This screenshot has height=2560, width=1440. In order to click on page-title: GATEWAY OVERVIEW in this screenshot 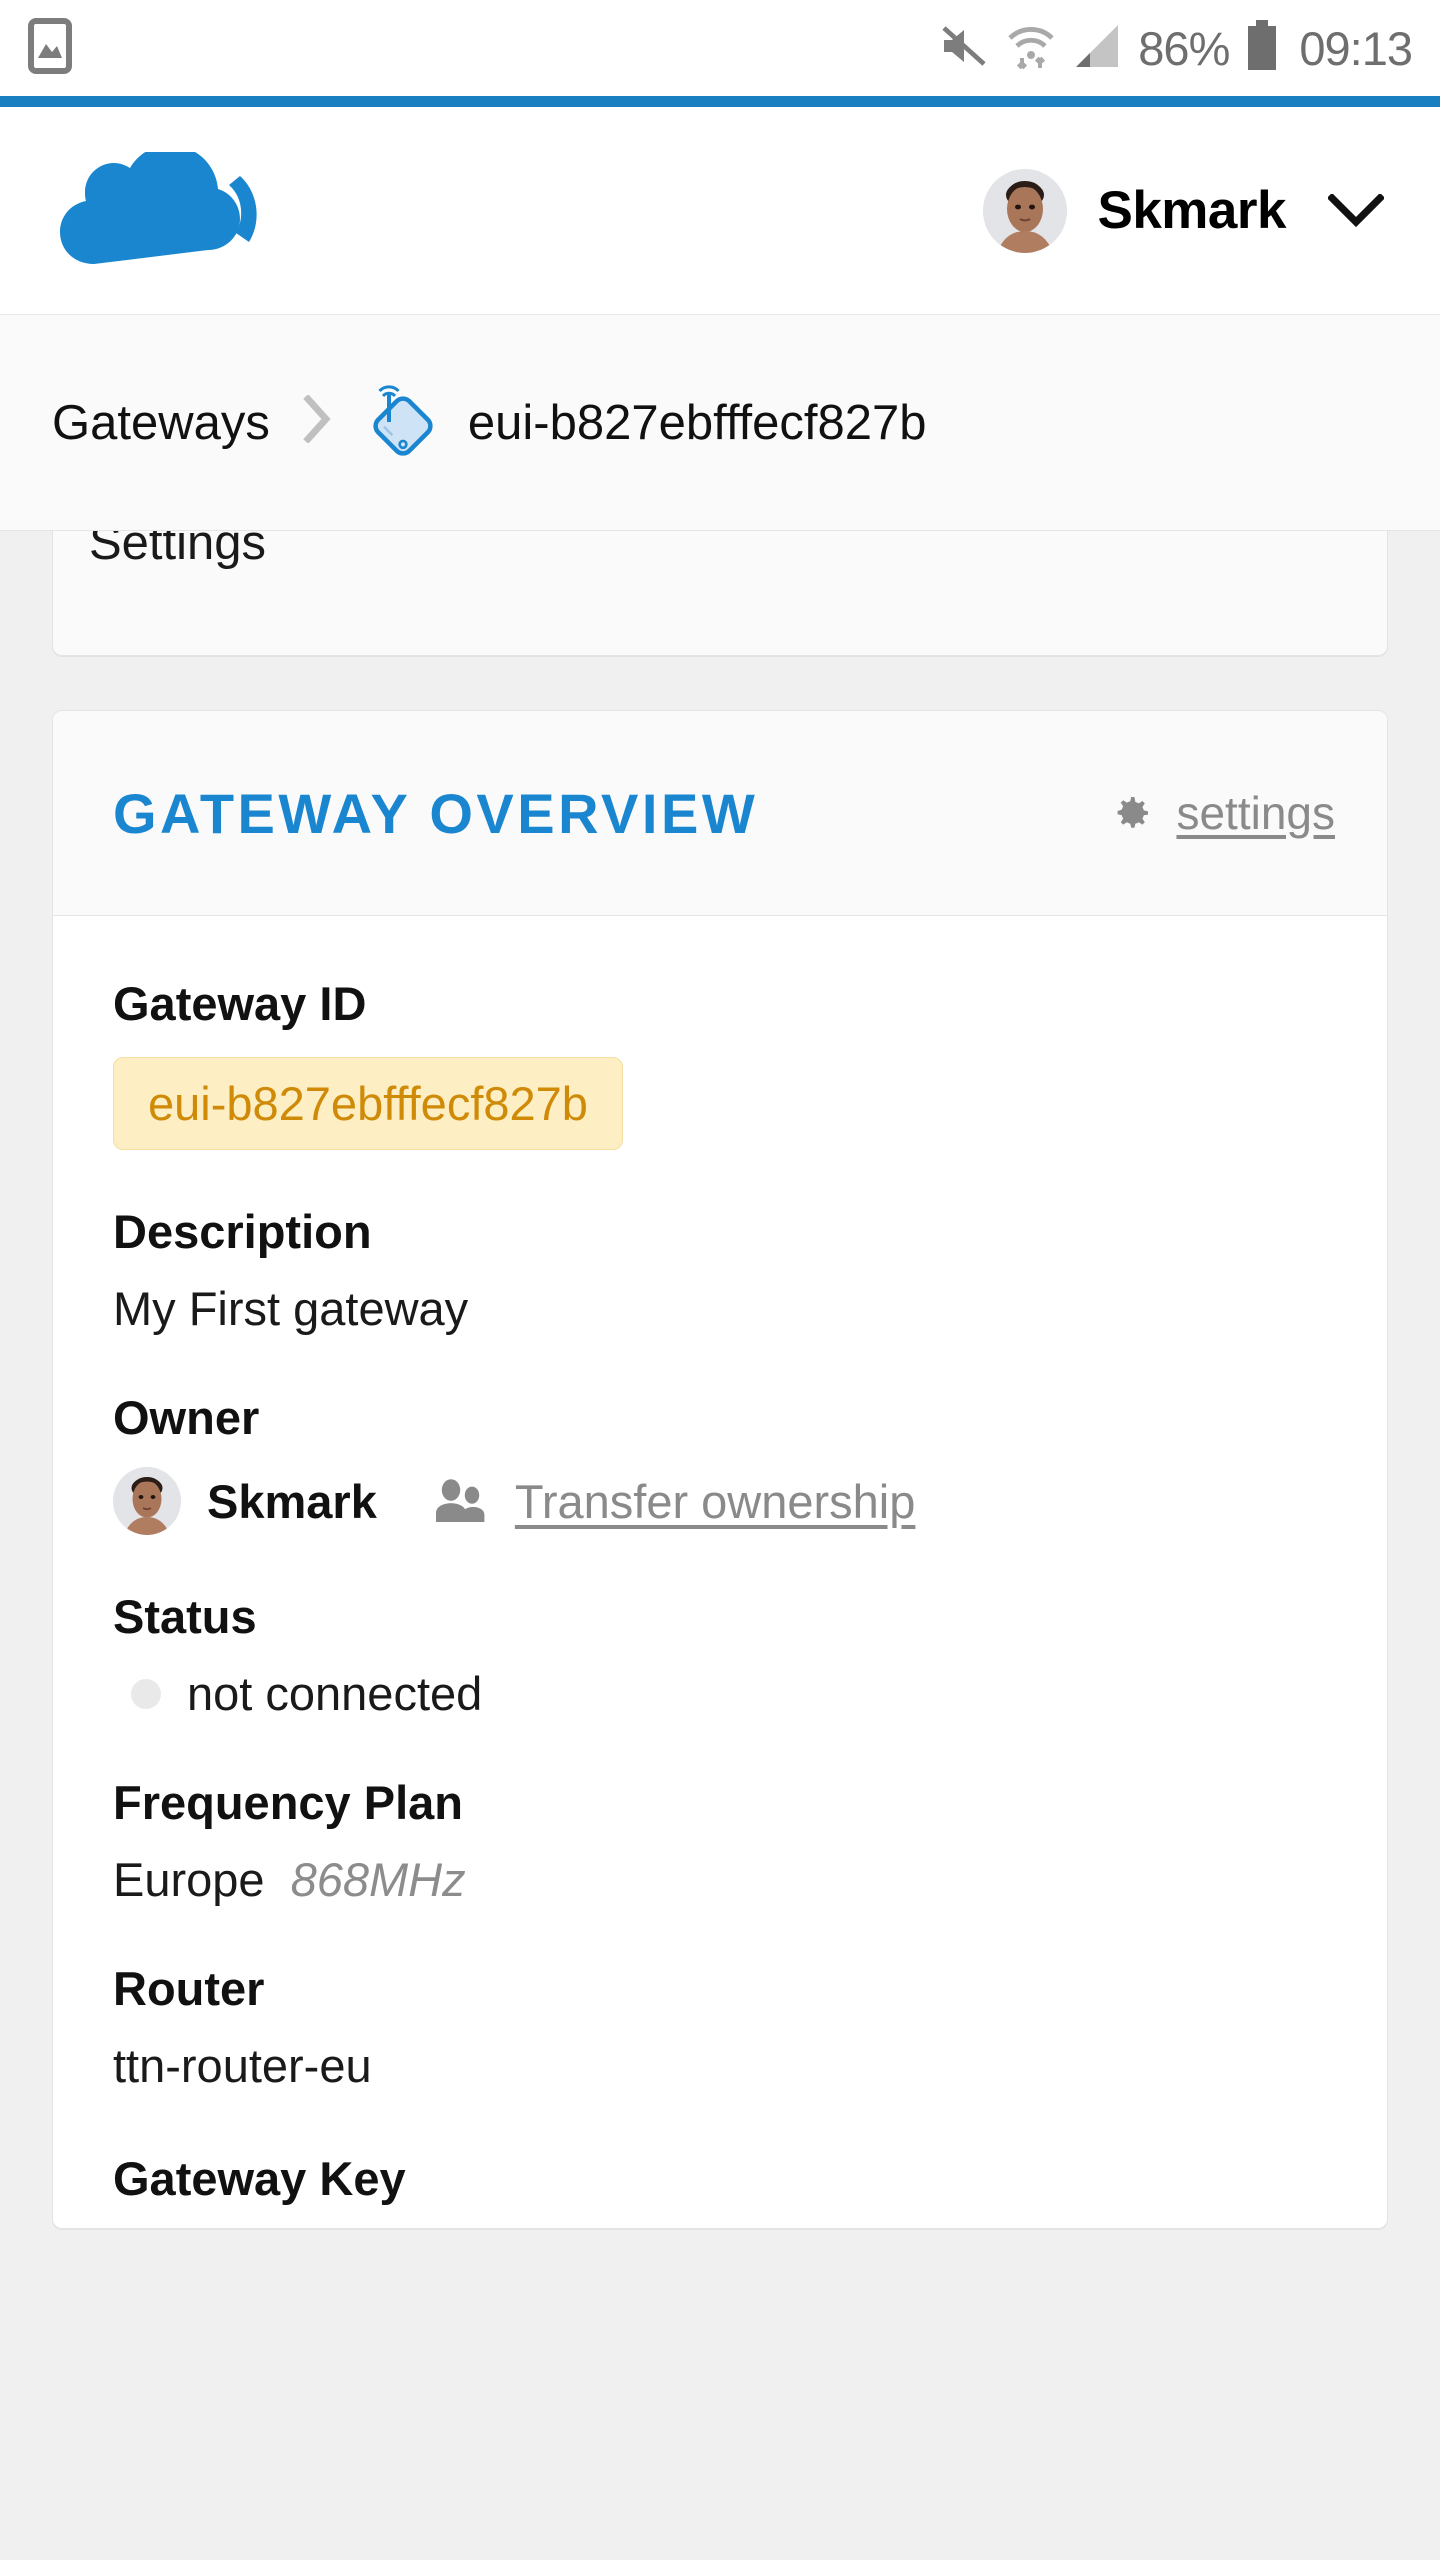, I will do `click(436, 813)`.